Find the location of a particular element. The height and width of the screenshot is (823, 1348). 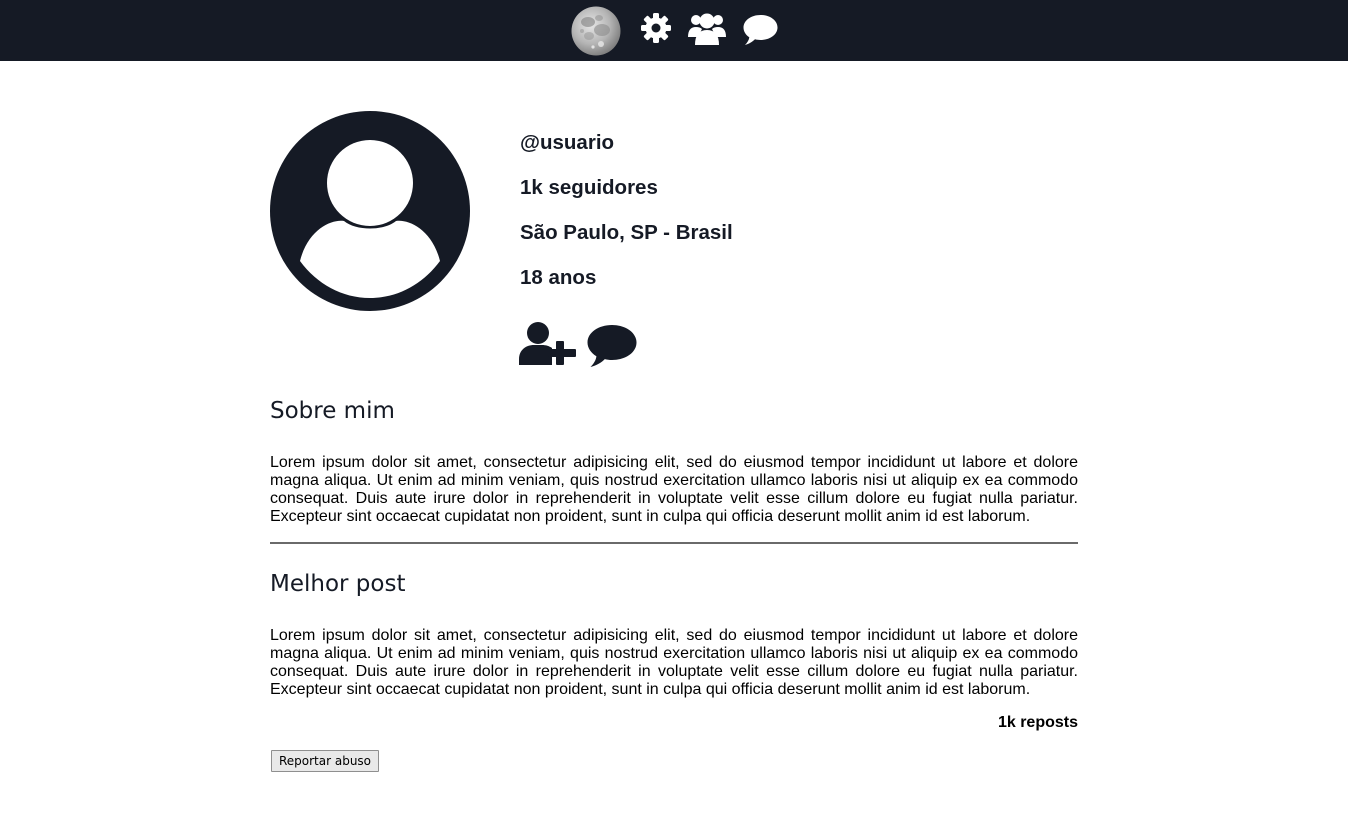

best-post-title: Melhor post is located at coordinates (338, 584).